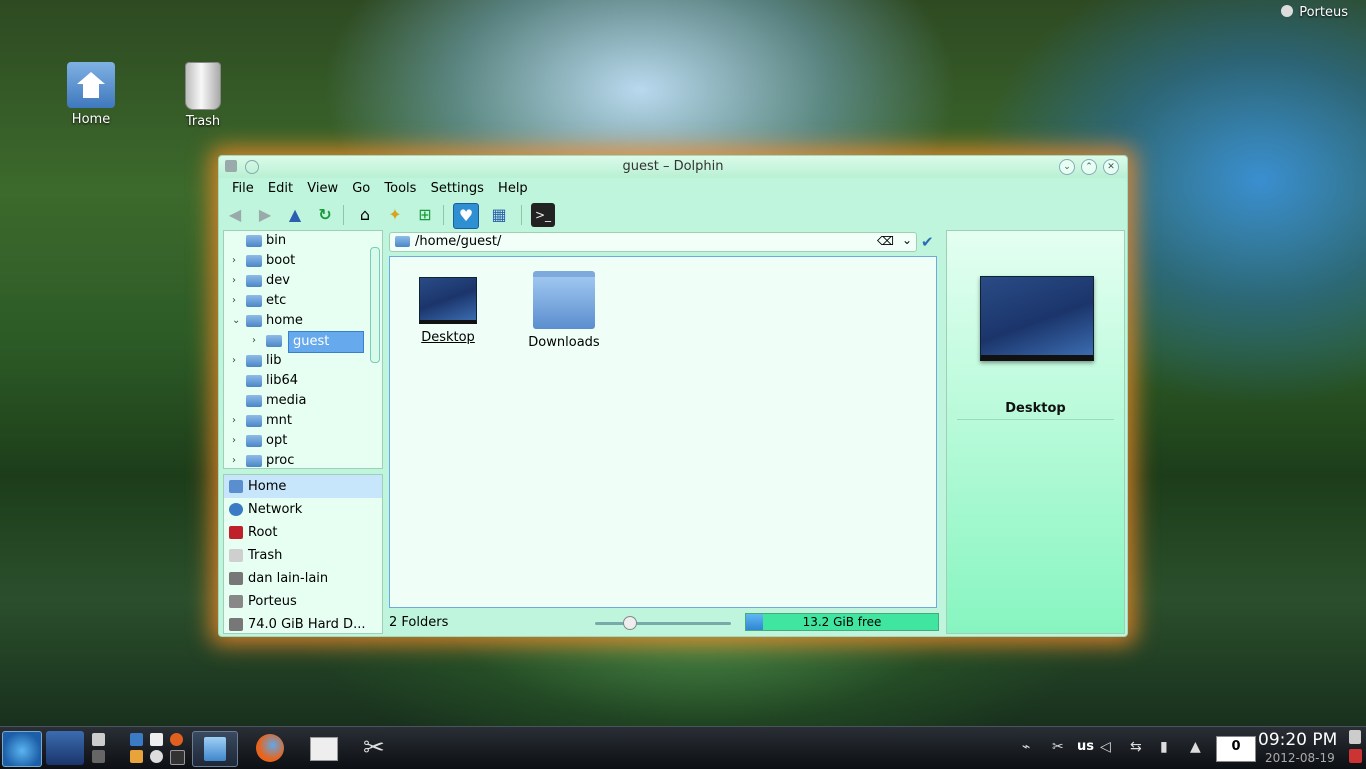 This screenshot has width=1366, height=769. Describe the element at coordinates (91, 94) in the screenshot. I see `desktop-home-icon: Home` at that location.